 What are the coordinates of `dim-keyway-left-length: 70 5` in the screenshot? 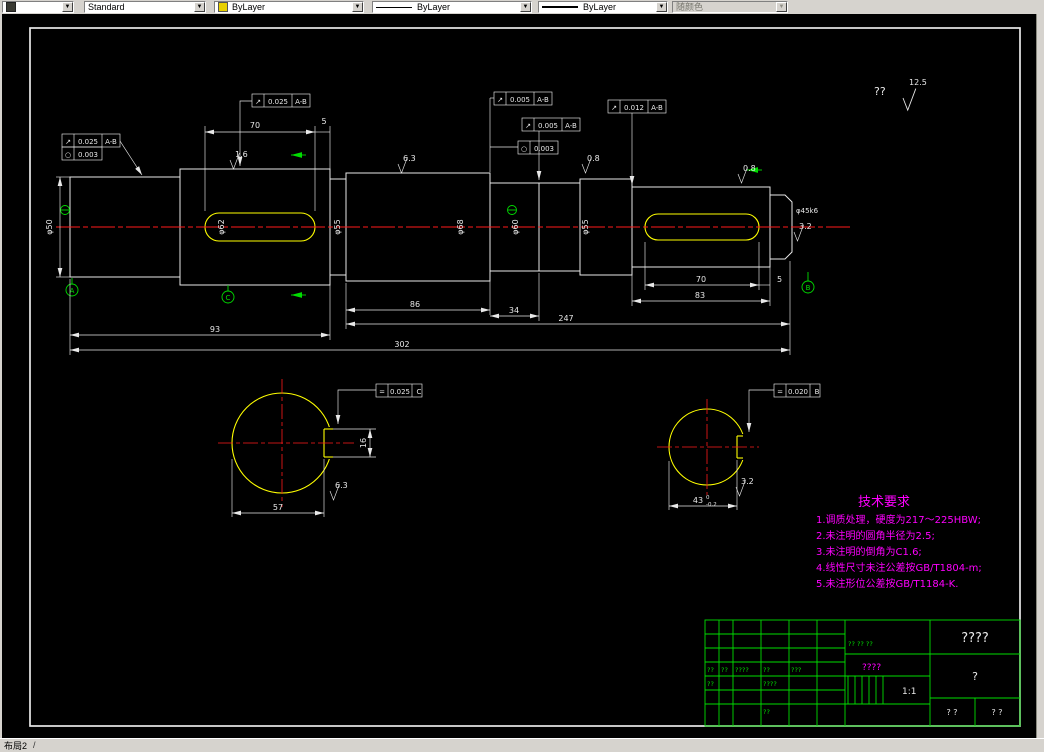 It's located at (267, 164).